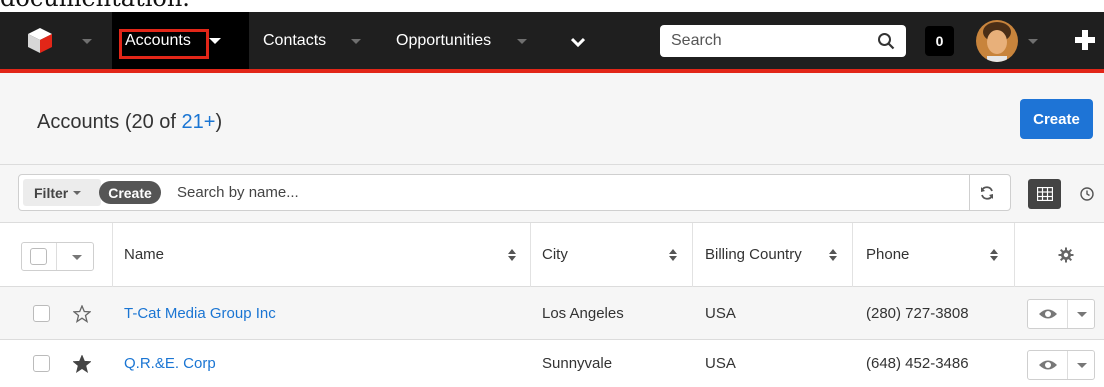 This screenshot has height=387, width=1104. What do you see at coordinates (199, 122) in the screenshot?
I see `total-count-link: 21+` at bounding box center [199, 122].